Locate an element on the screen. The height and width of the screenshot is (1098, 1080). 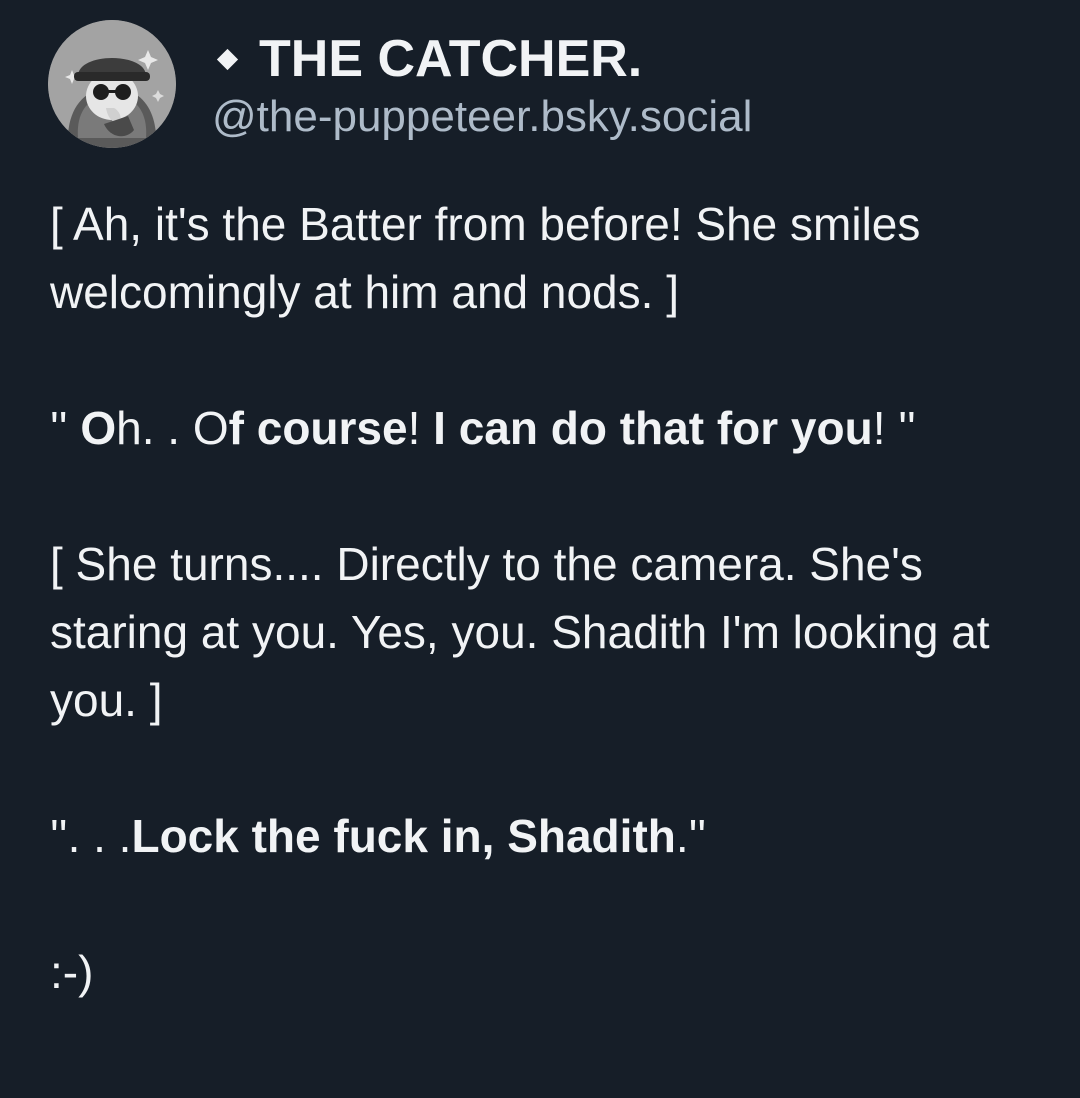
display-name-link: THE CATCHER. is located at coordinates (482, 59).